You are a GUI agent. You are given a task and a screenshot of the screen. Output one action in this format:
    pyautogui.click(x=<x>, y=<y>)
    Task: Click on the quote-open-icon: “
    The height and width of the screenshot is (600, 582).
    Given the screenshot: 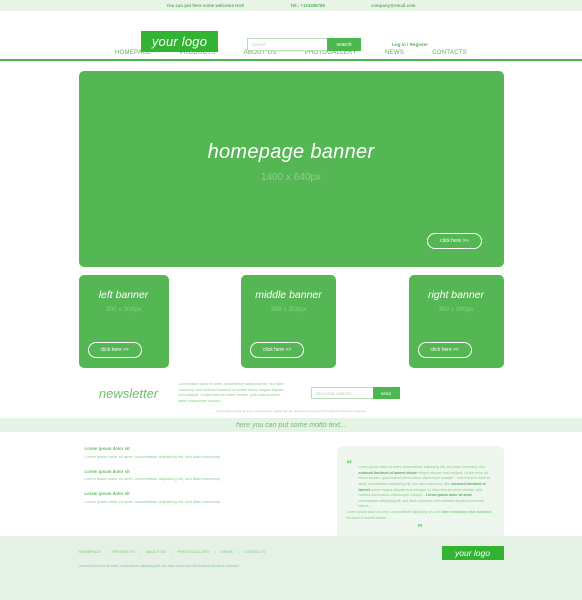 What is the action you would take?
    pyautogui.click(x=349, y=464)
    